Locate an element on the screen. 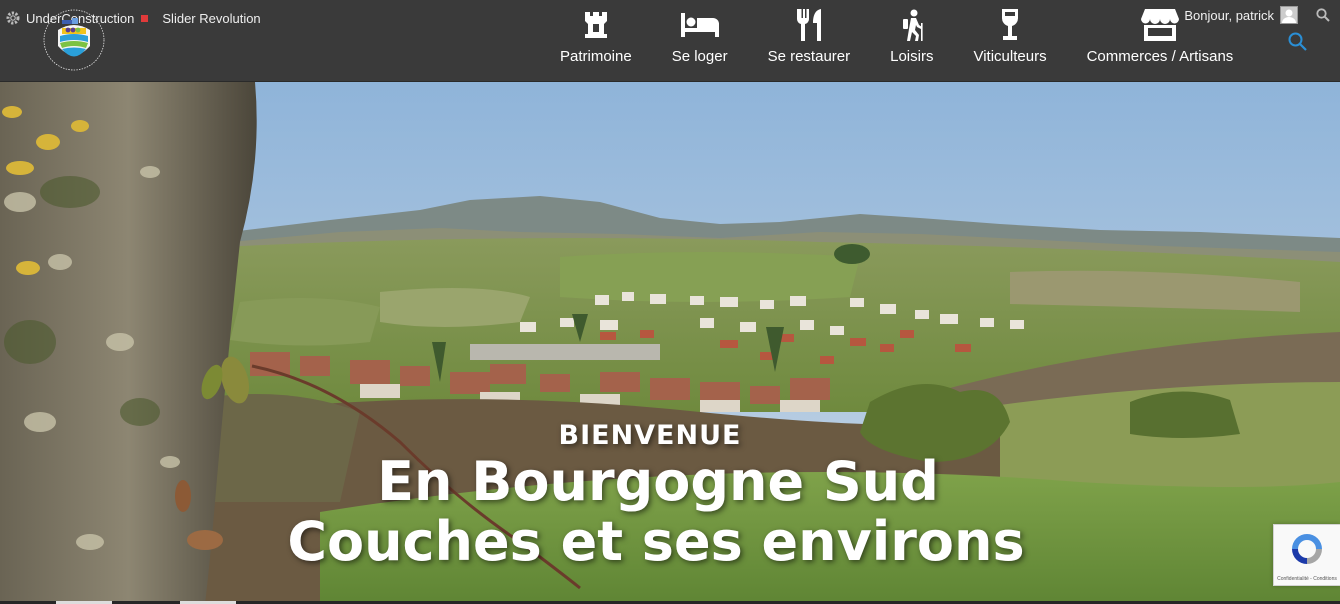  status-indicator is located at coordinates (145, 18).